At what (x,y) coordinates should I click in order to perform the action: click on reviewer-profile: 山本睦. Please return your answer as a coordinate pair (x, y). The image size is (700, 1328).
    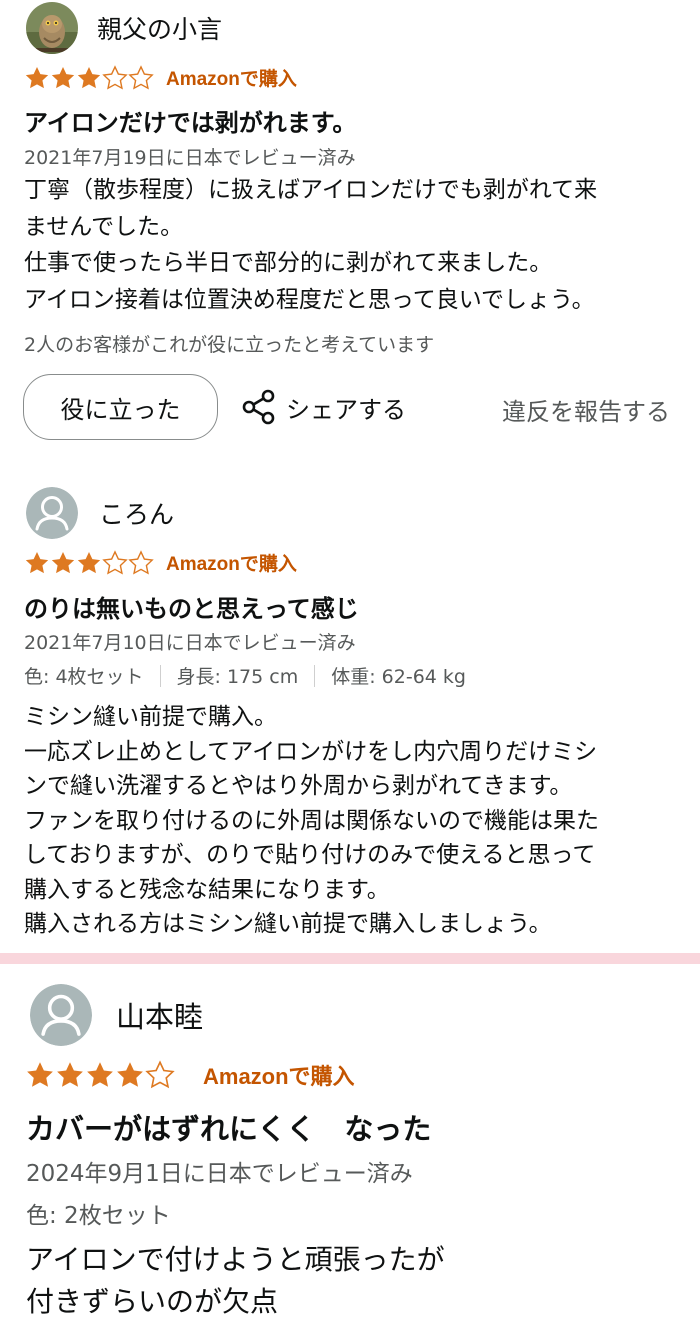
    Looking at the image, I should click on (116, 1015).